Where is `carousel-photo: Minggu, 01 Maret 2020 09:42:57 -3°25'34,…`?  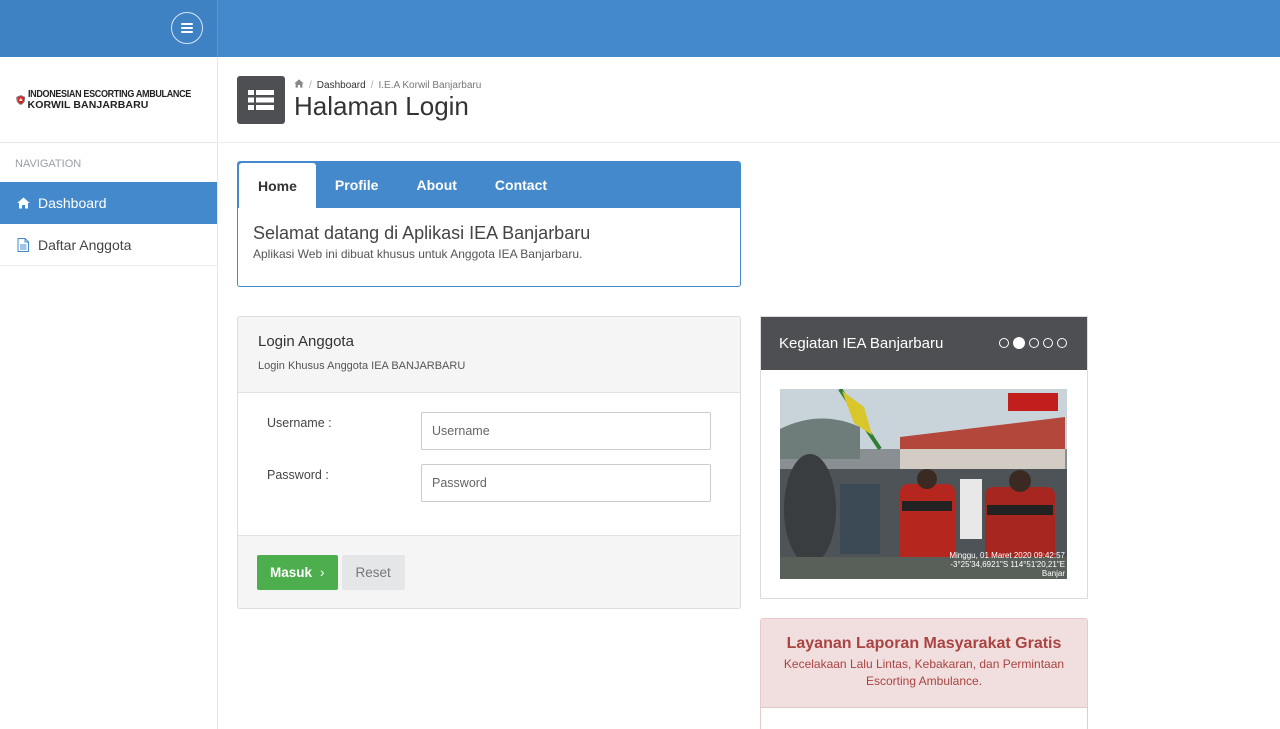 carousel-photo: Minggu, 01 Maret 2020 09:42:57 -3°25'34,… is located at coordinates (923, 484).